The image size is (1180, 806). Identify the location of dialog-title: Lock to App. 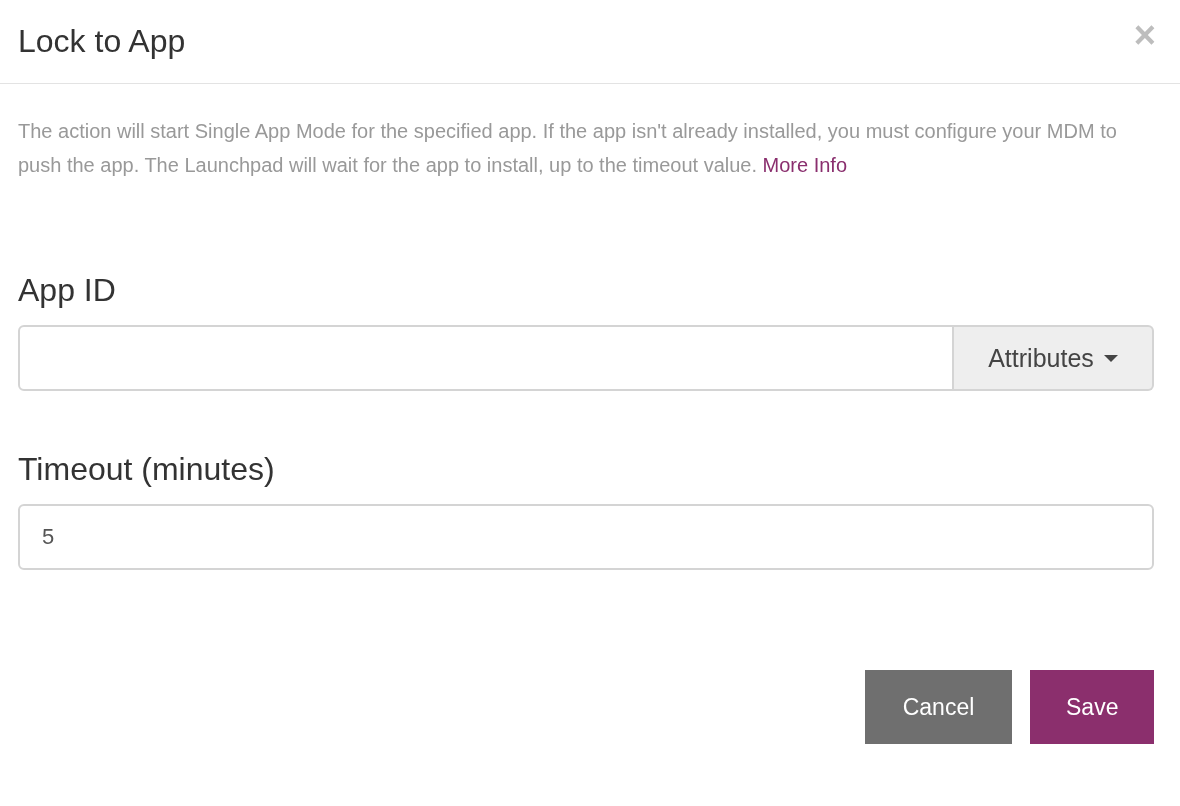
(102, 41).